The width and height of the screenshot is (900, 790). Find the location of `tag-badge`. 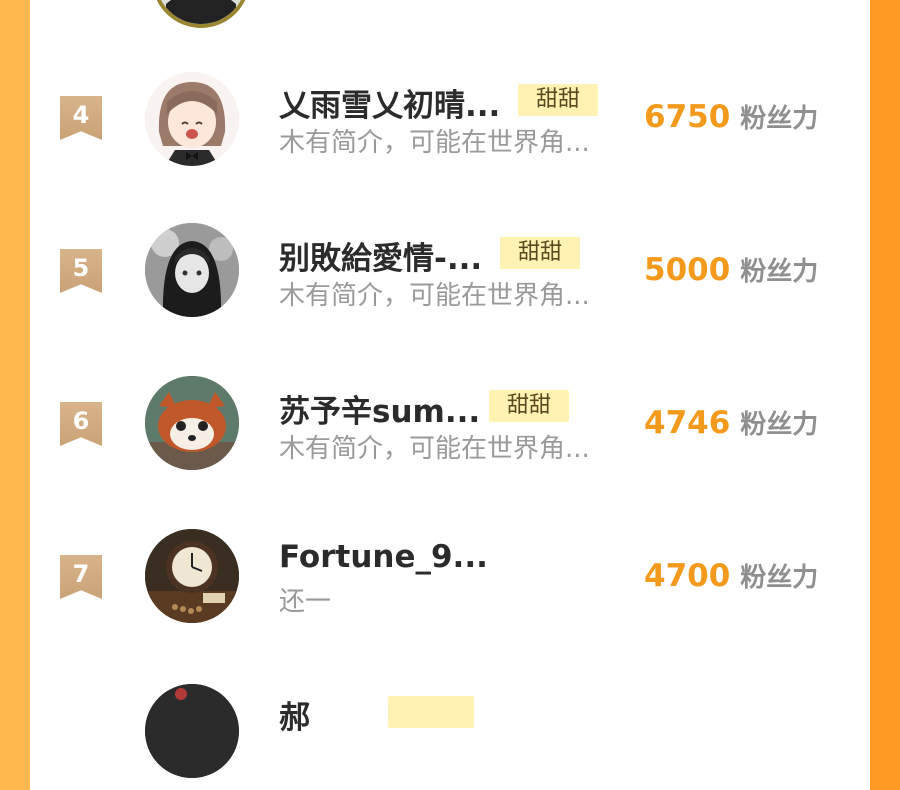

tag-badge is located at coordinates (431, 712).